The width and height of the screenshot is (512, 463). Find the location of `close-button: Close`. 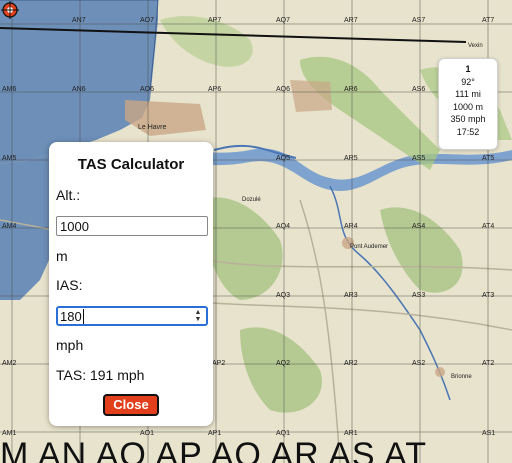

close-button: Close is located at coordinates (131, 405).